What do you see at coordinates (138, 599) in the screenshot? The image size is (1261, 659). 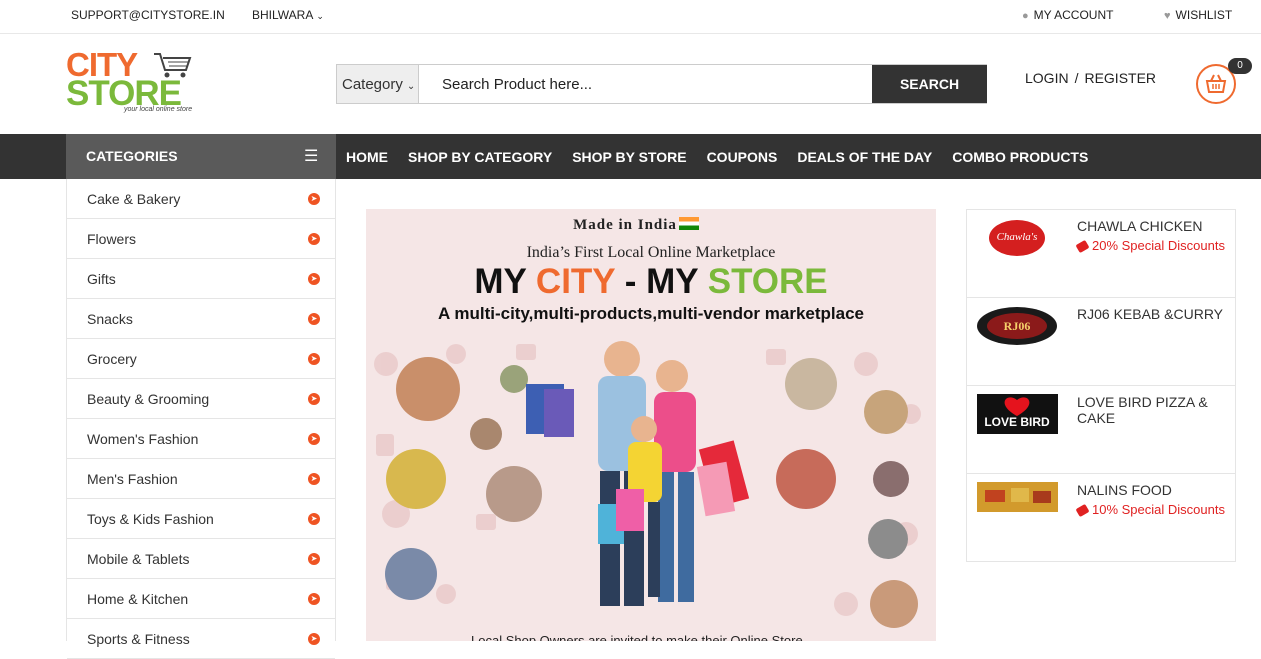 I see `sidebar-item-label: Home & Kitchen` at bounding box center [138, 599].